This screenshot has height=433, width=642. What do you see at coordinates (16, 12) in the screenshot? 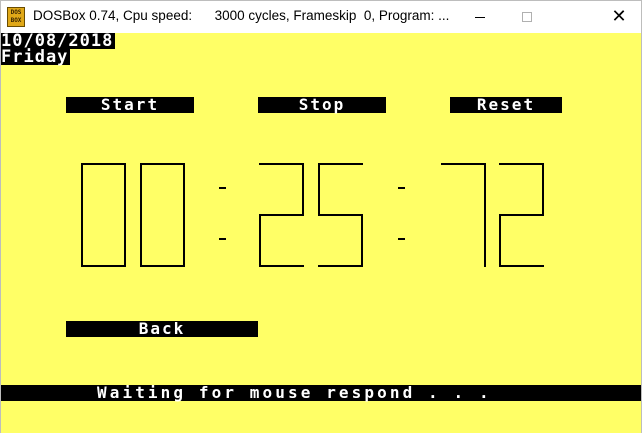
I see `icon-label-line1: DOS` at bounding box center [16, 12].